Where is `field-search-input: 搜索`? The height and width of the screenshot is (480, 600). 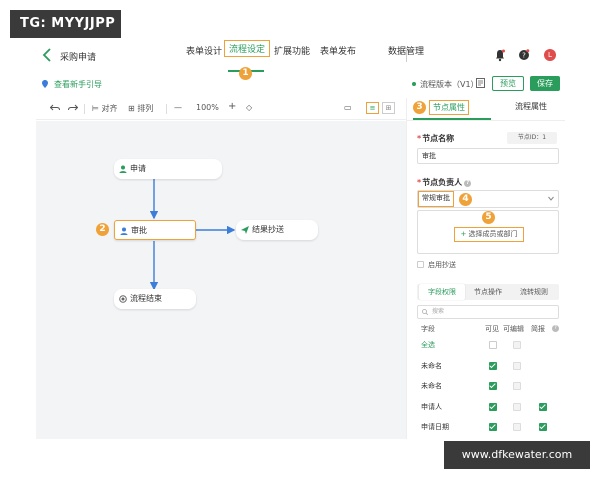 field-search-input: 搜索 is located at coordinates (488, 312).